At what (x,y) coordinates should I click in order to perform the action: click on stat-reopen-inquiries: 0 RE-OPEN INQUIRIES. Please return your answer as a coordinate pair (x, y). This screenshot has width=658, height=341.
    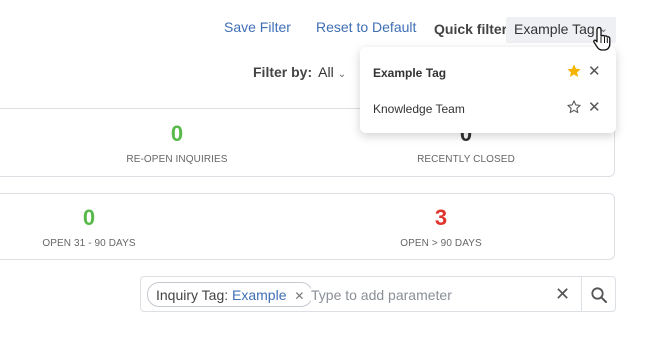
    Looking at the image, I should click on (177, 143).